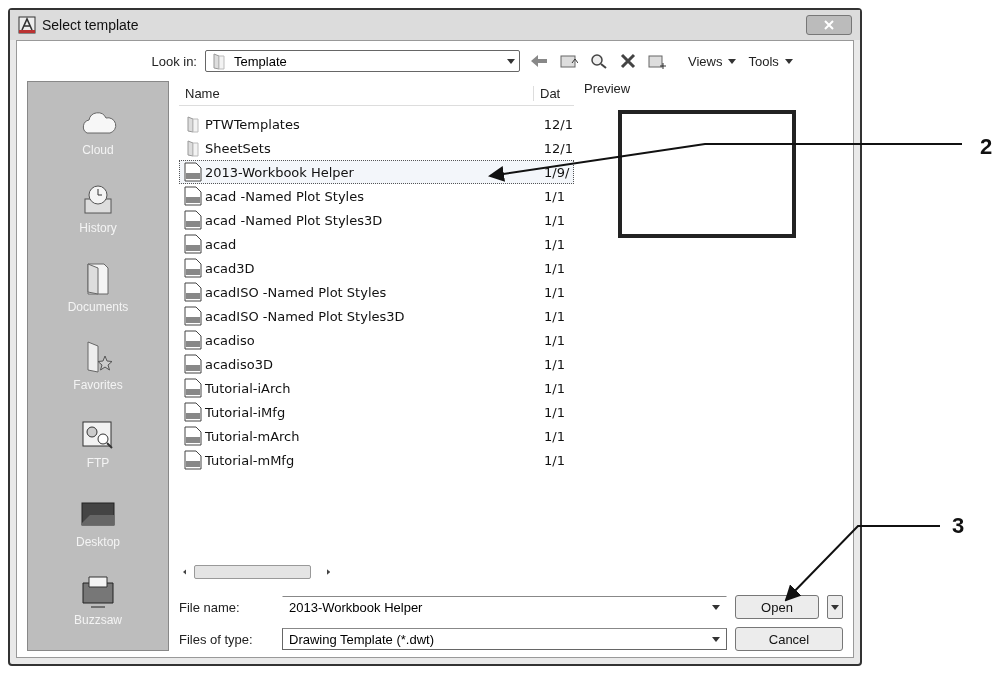 Image resolution: width=1006 pixels, height=679 pixels. I want to click on callout-number: 3, so click(958, 526).